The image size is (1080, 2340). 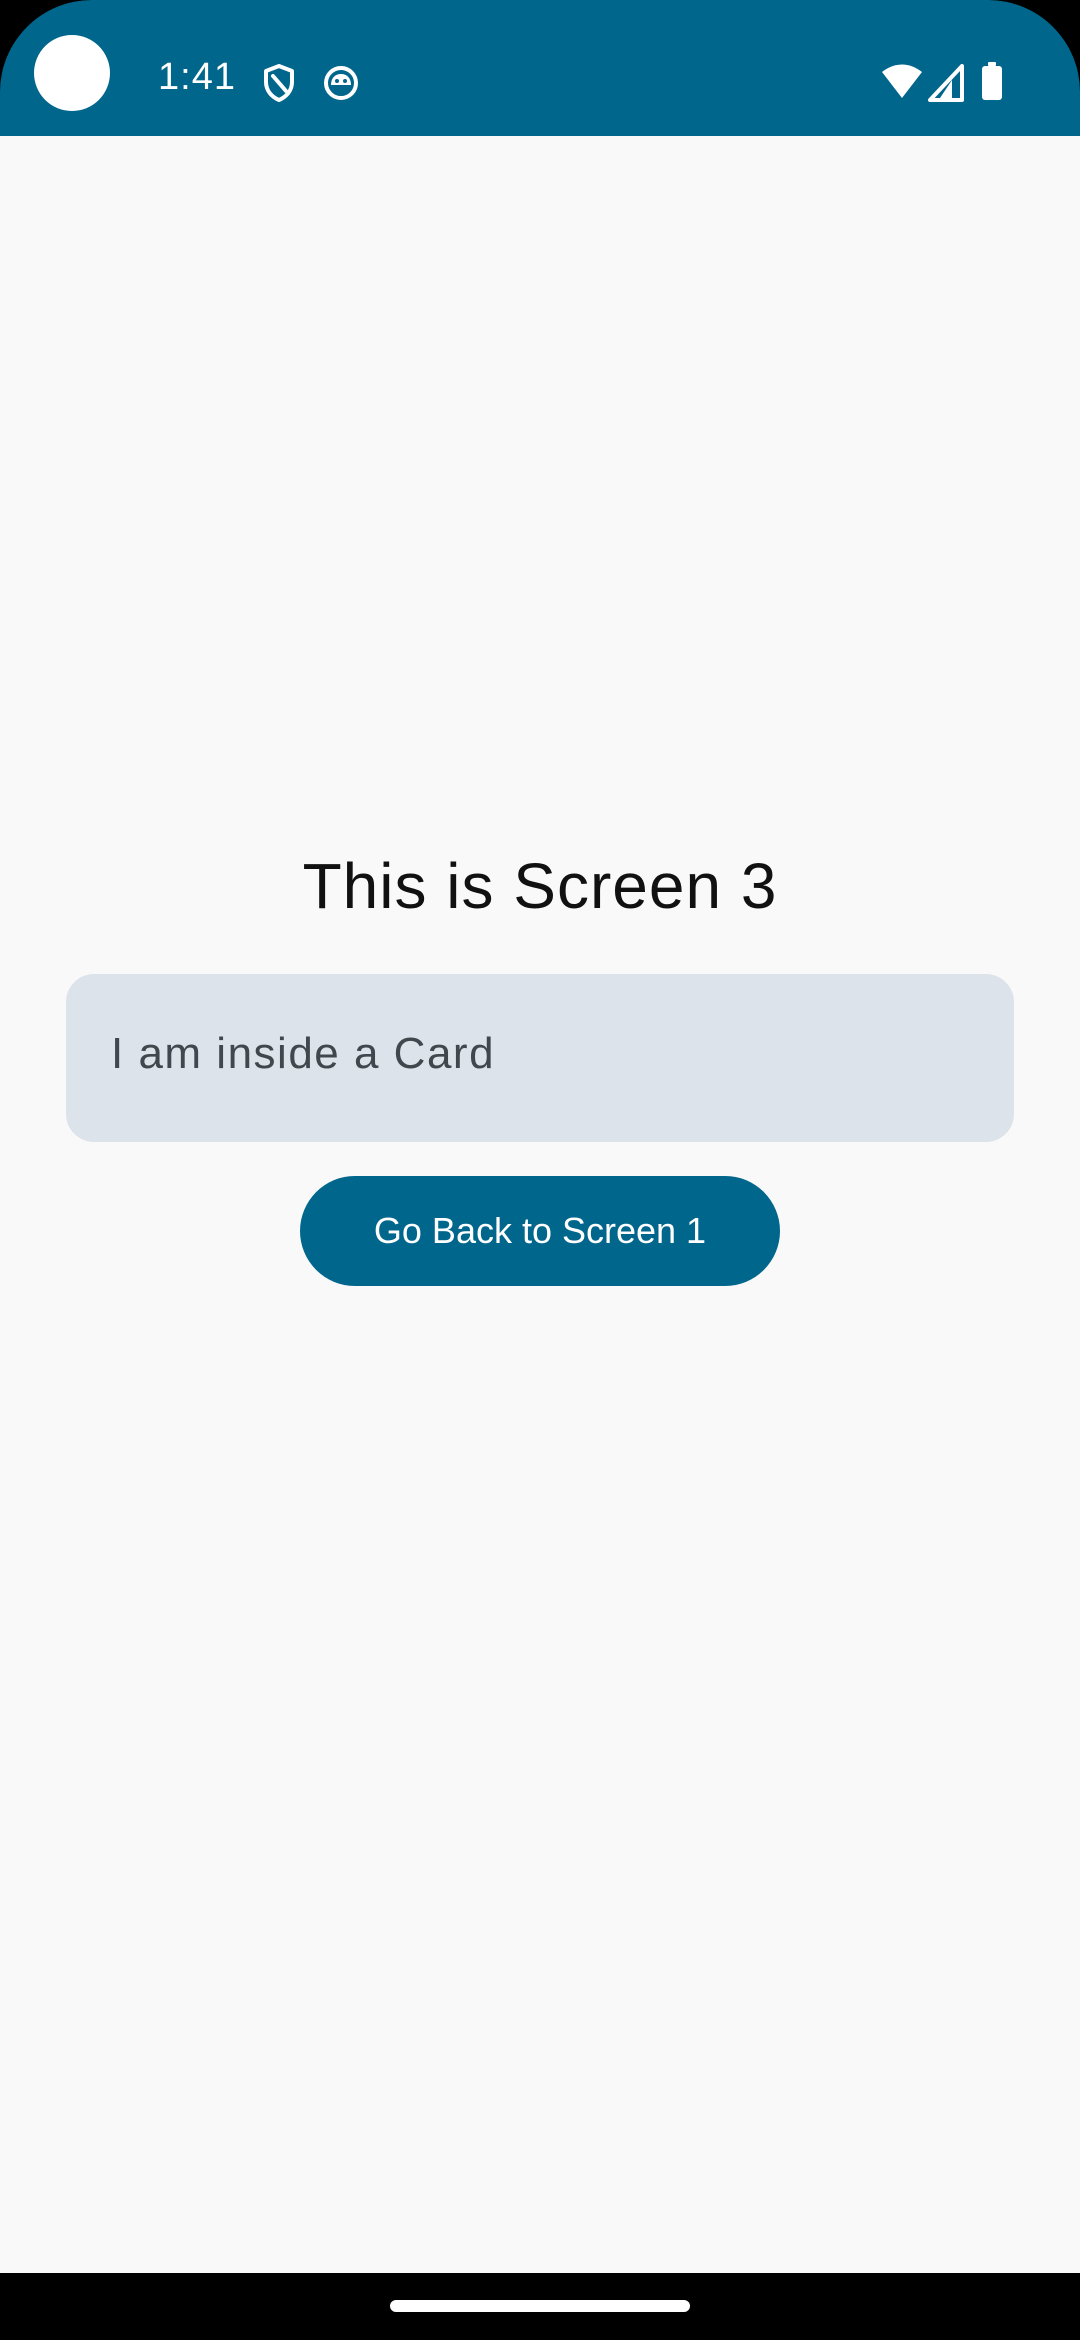 I want to click on battery-icon, so click(x=992, y=81).